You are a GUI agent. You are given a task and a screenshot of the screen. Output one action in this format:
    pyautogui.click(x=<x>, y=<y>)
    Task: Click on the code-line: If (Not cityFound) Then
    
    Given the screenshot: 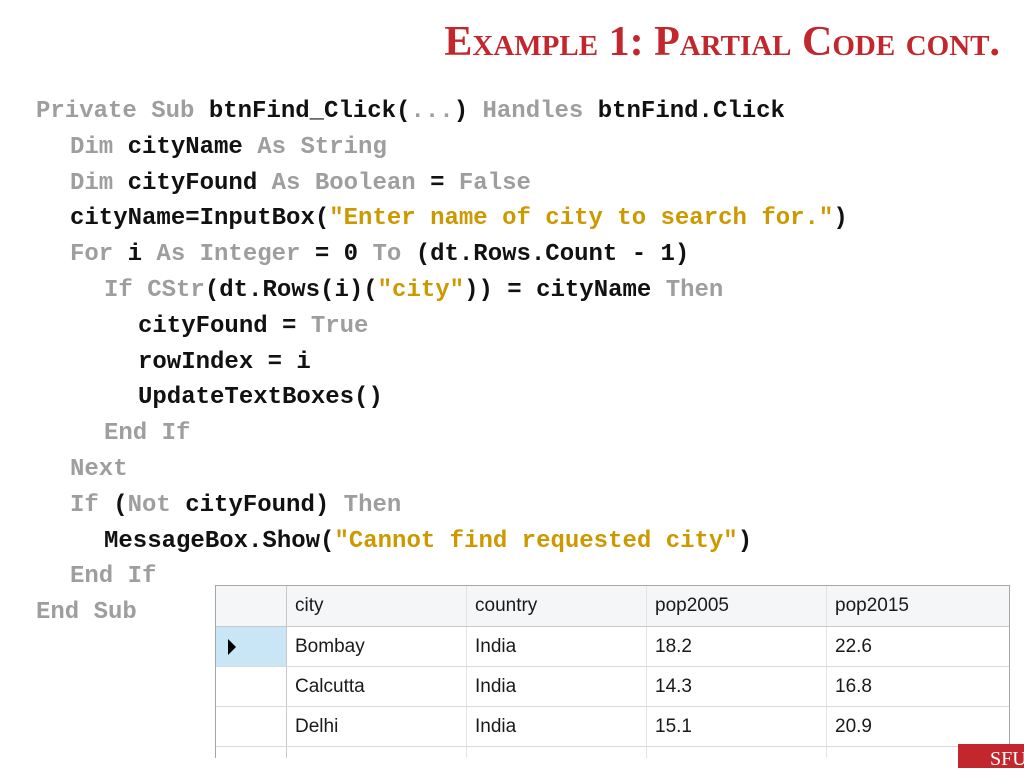 What is the action you would take?
    pyautogui.click(x=442, y=506)
    